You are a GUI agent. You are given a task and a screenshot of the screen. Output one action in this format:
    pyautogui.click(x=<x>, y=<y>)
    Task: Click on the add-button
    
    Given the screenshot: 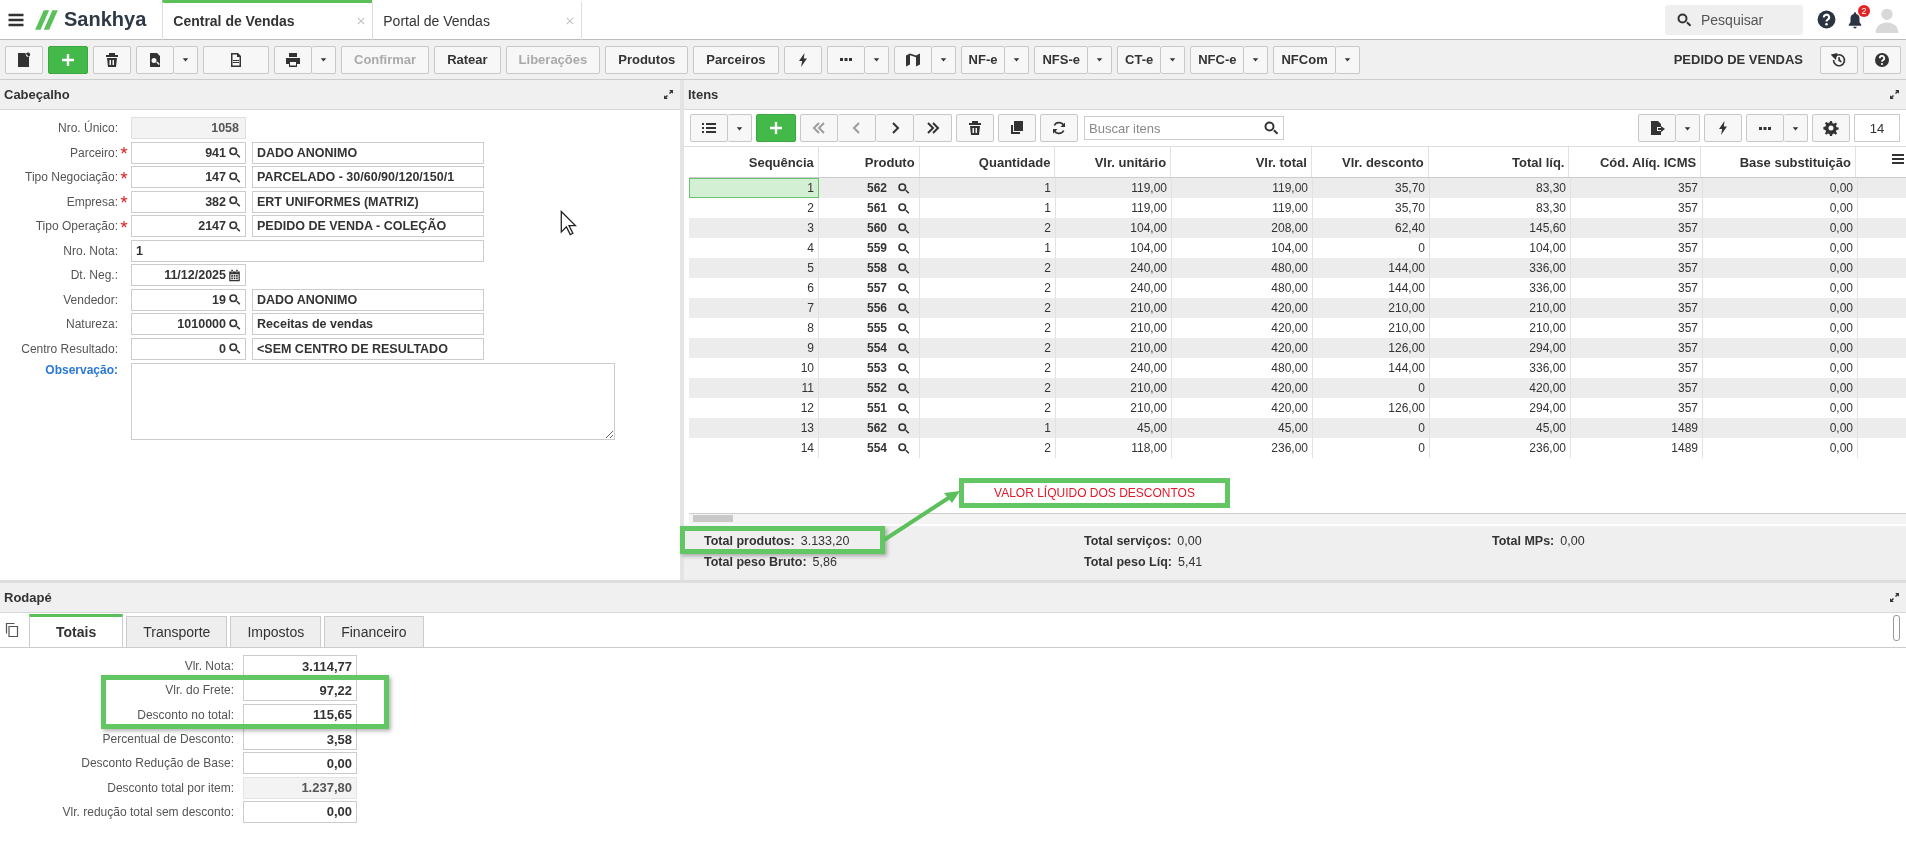 What is the action you would take?
    pyautogui.click(x=68, y=59)
    